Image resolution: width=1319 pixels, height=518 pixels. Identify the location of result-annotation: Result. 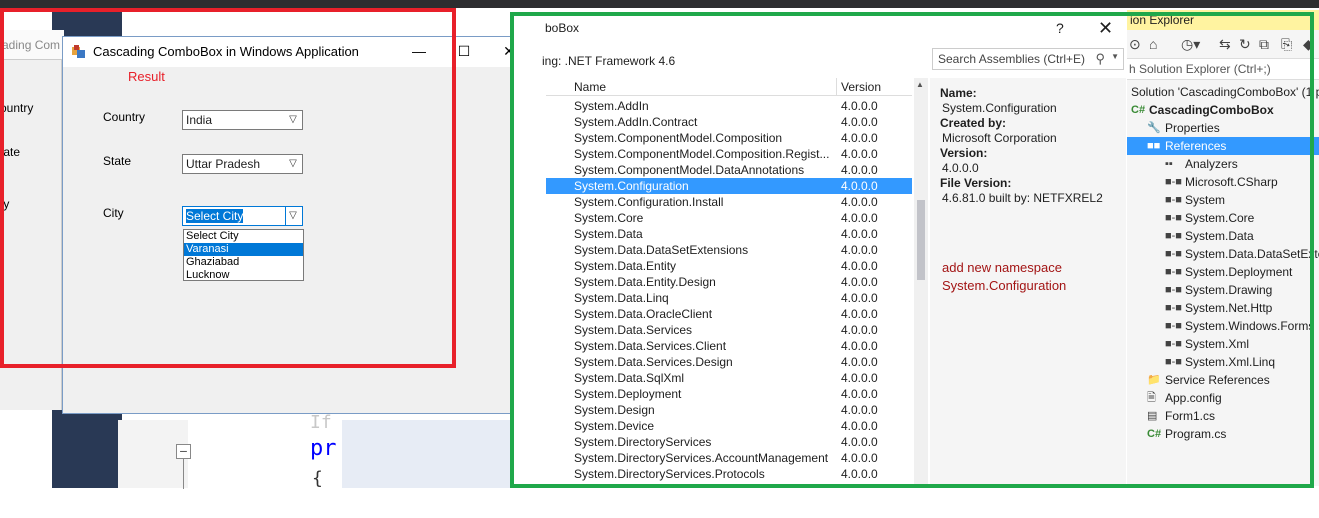
(146, 76).